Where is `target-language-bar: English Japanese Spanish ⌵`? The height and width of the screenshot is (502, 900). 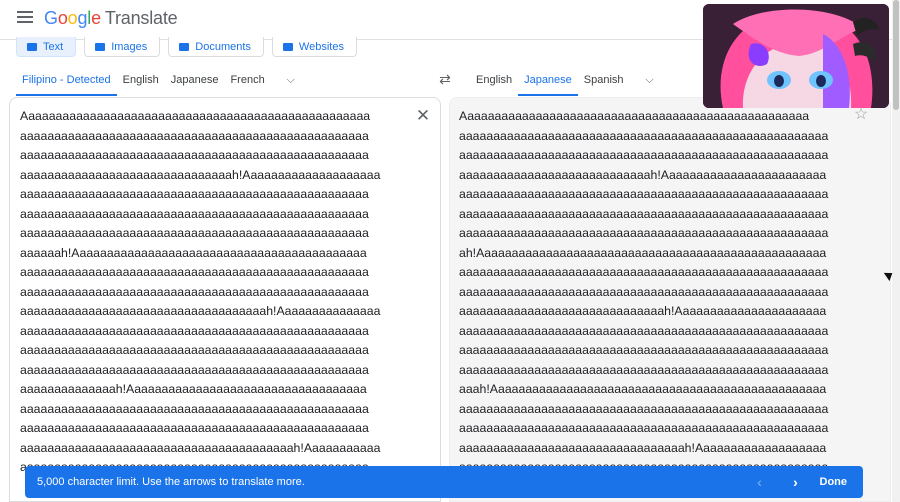
target-language-bar: English Japanese Spanish ⌵ is located at coordinates (565, 80).